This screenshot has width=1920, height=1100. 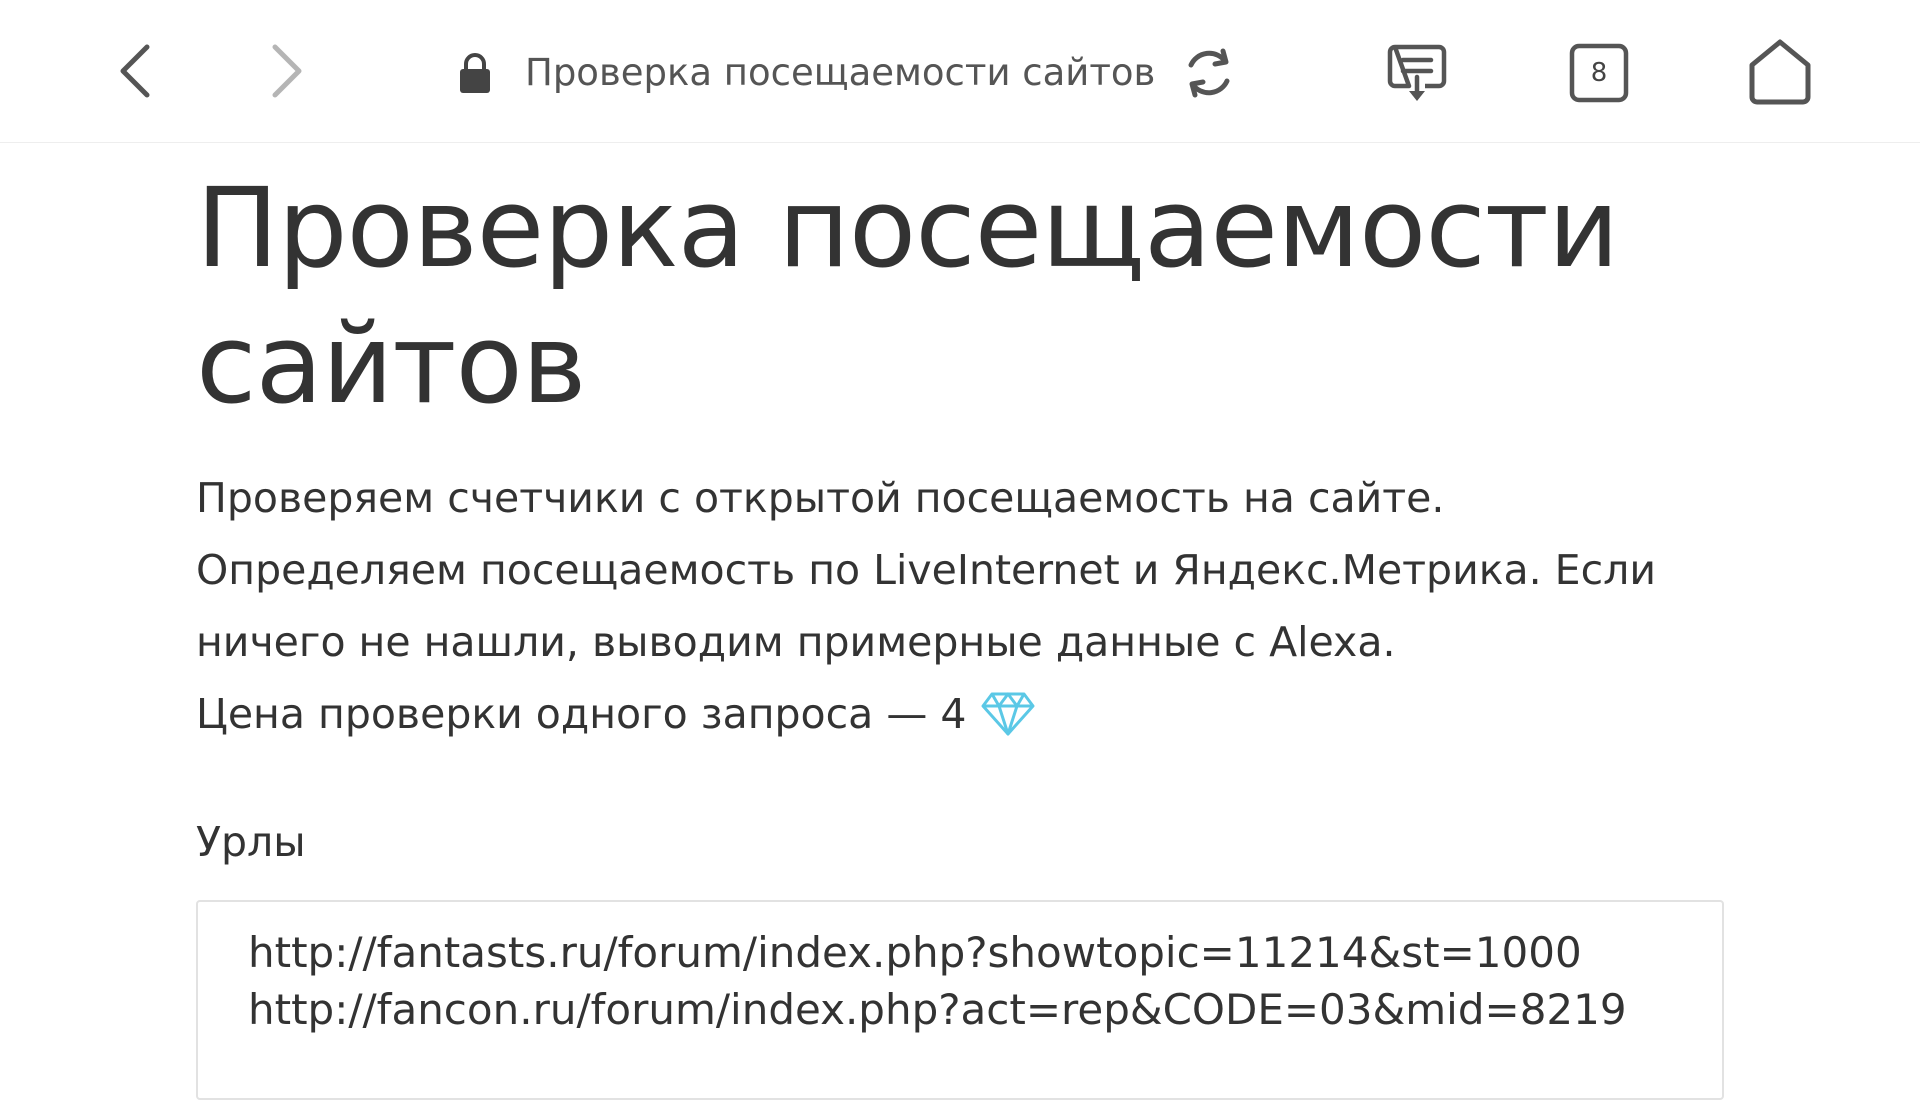 What do you see at coordinates (976, 714) in the screenshot?
I see `price-line: Цена проверки одного запроса — 4` at bounding box center [976, 714].